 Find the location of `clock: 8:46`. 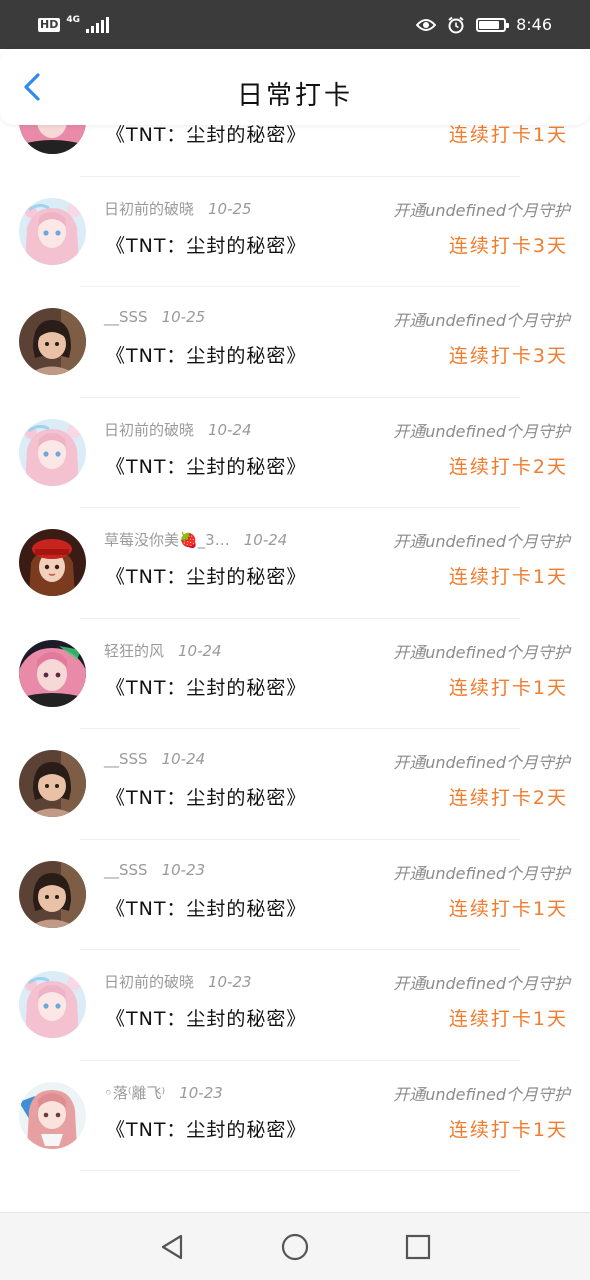

clock: 8:46 is located at coordinates (534, 24).